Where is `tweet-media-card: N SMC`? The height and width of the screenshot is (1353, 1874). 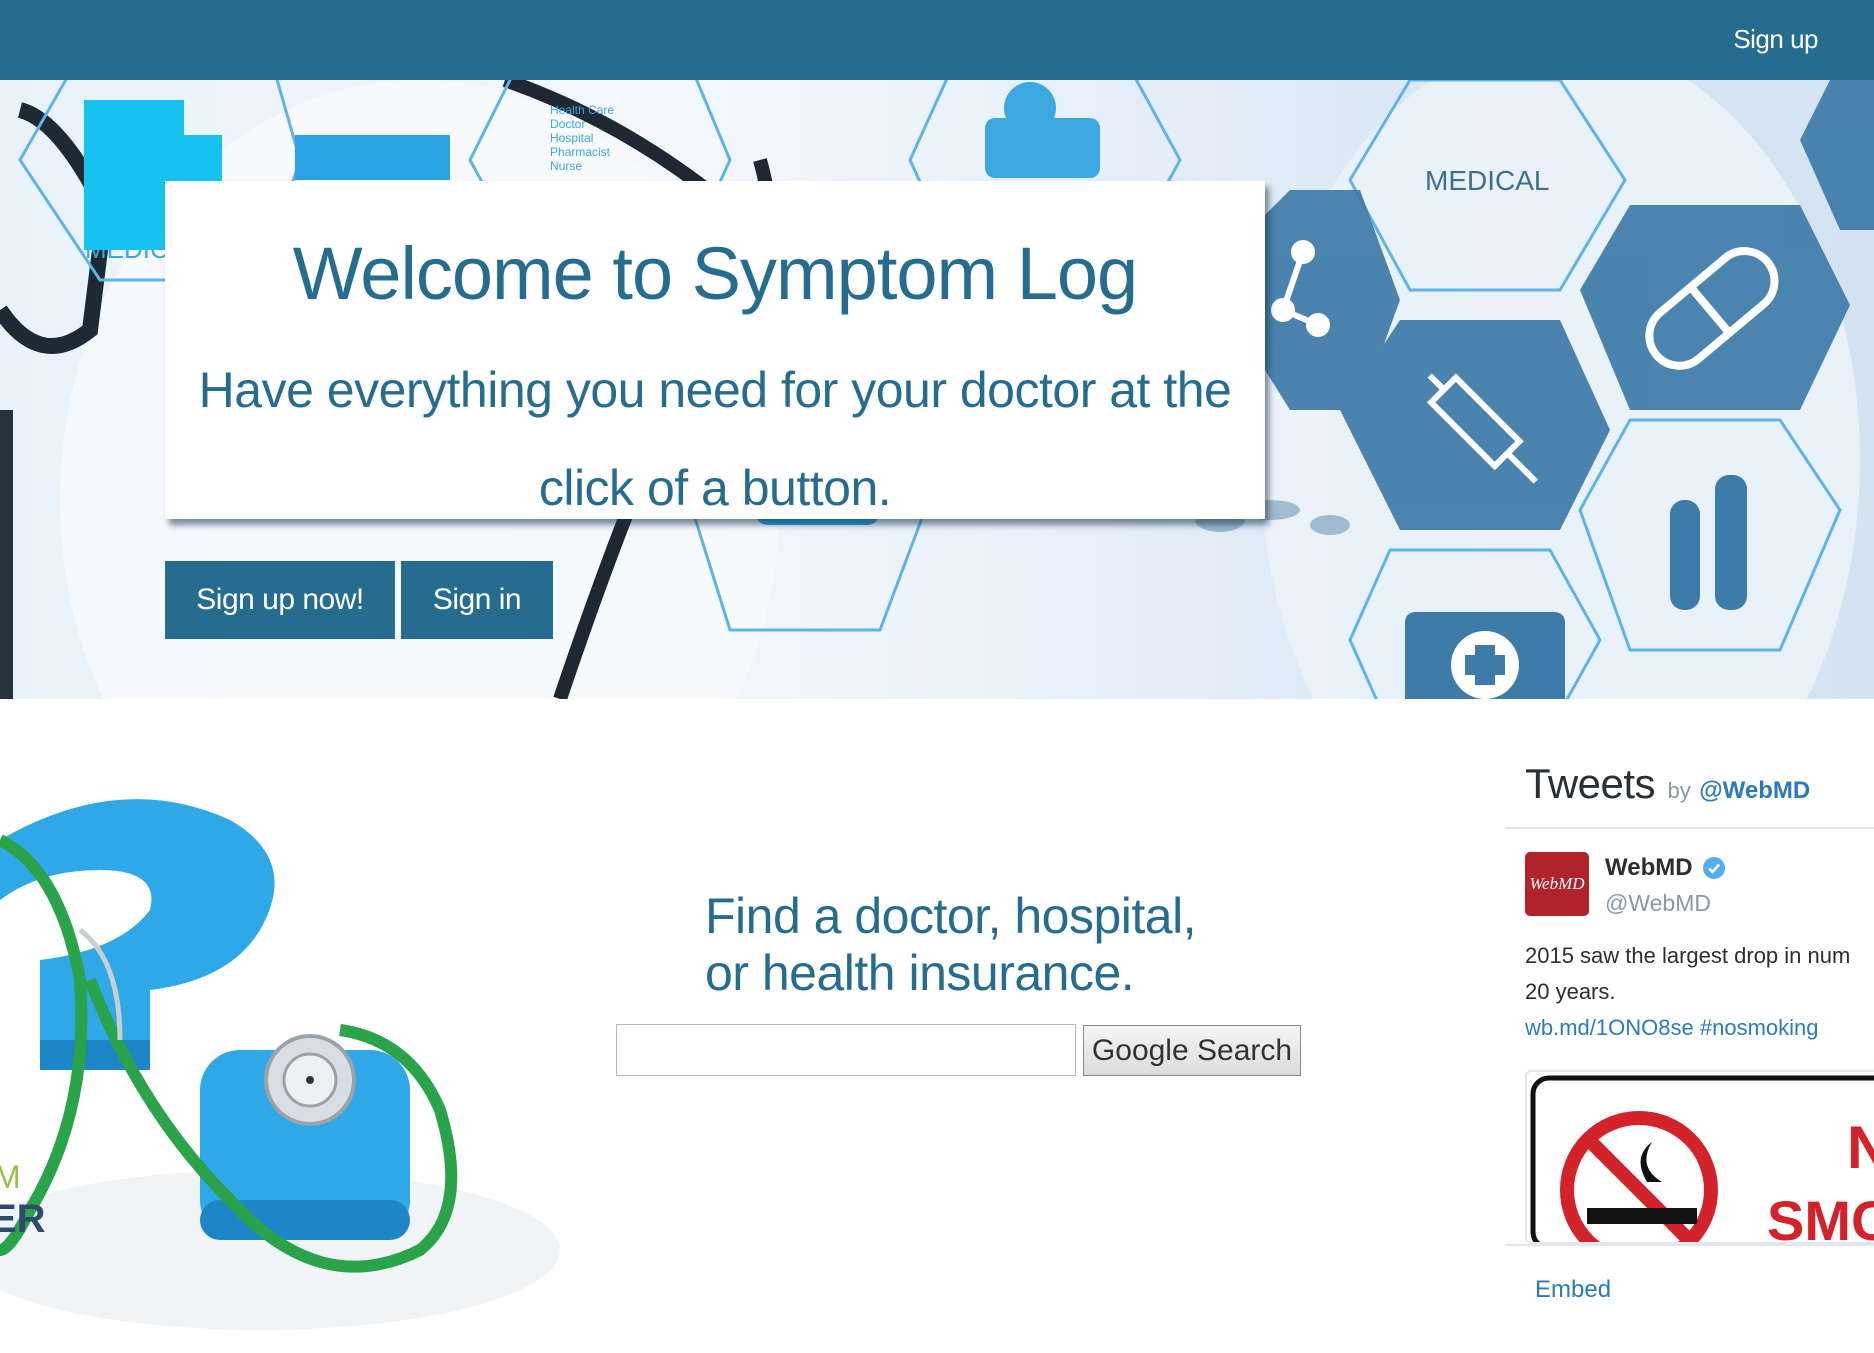
tweet-media-card: N SMC is located at coordinates (1699, 1157).